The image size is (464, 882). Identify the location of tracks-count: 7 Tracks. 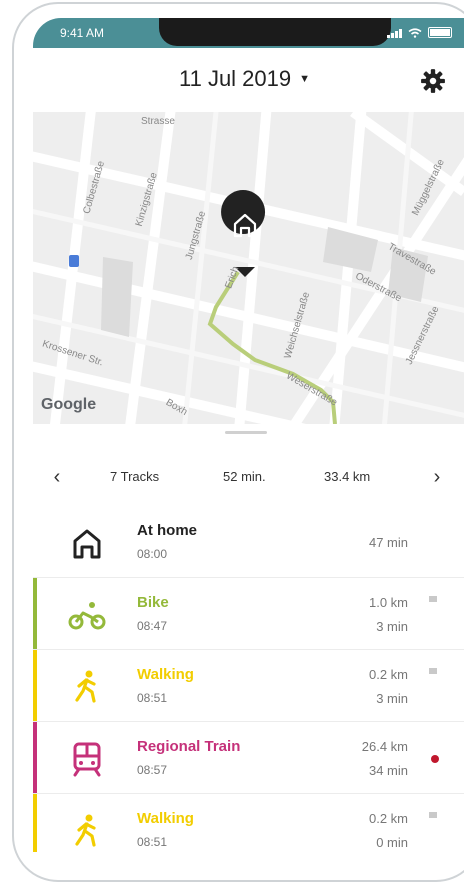
(135, 476).